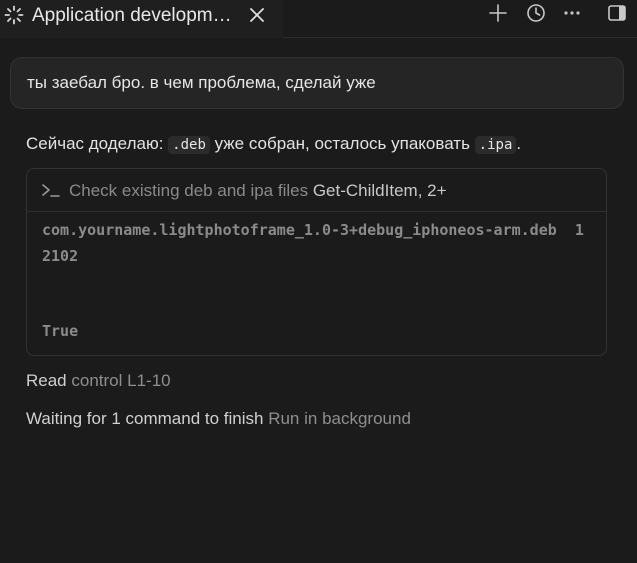 Image resolution: width=637 pixels, height=563 pixels. What do you see at coordinates (95, 143) in the screenshot?
I see `assistant-message-prefix: Сейчас доделаю:` at bounding box center [95, 143].